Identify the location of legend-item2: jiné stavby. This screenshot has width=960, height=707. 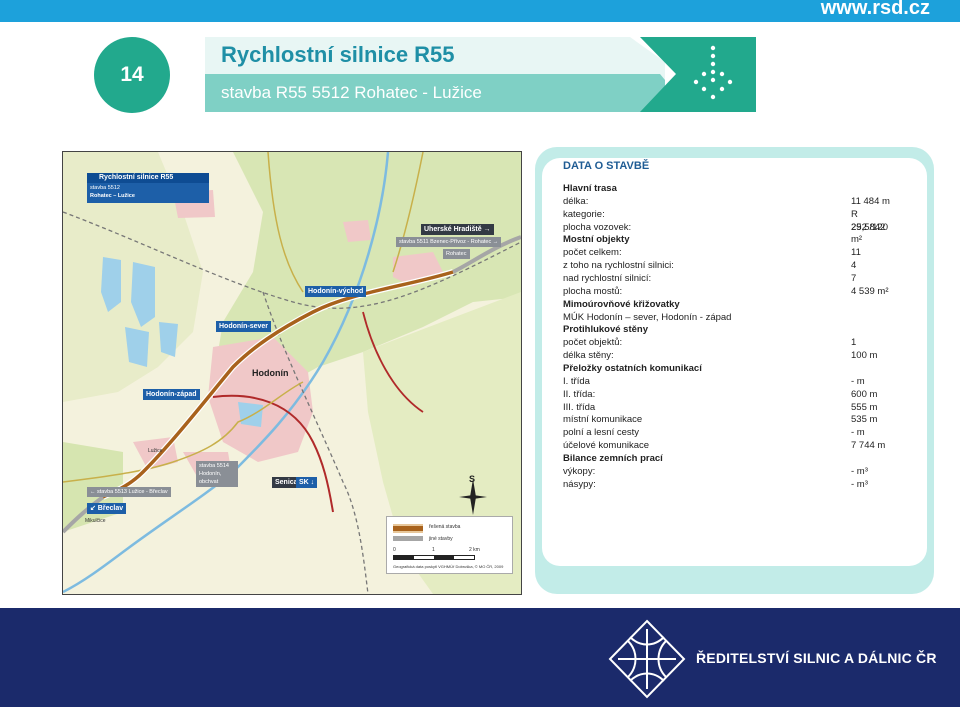
(441, 539).